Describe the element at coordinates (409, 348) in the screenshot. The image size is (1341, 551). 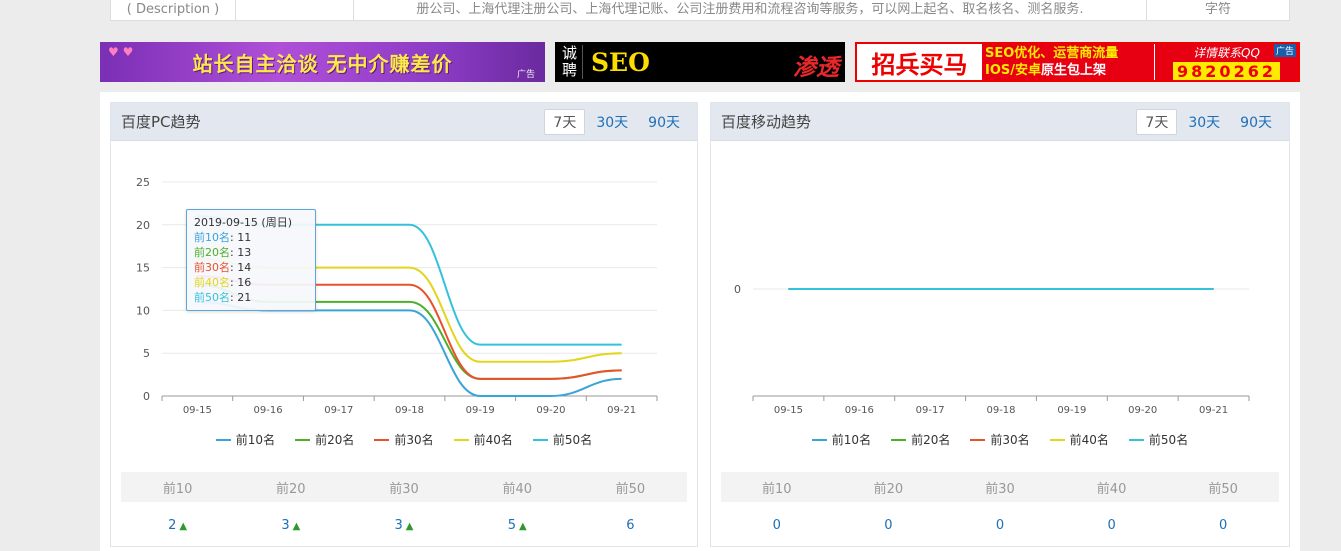
I see `pc-series-line` at that location.